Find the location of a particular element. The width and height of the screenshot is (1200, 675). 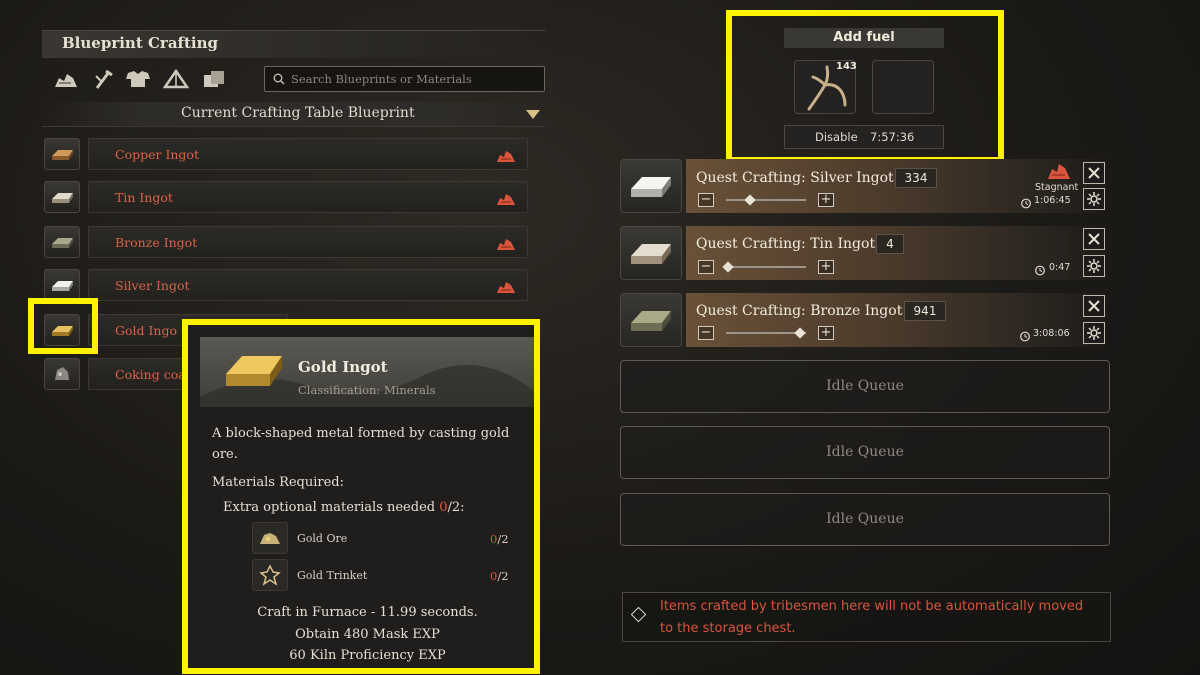

table-blueprint-label: Current Crafting Table Blueprint is located at coordinates (298, 113).